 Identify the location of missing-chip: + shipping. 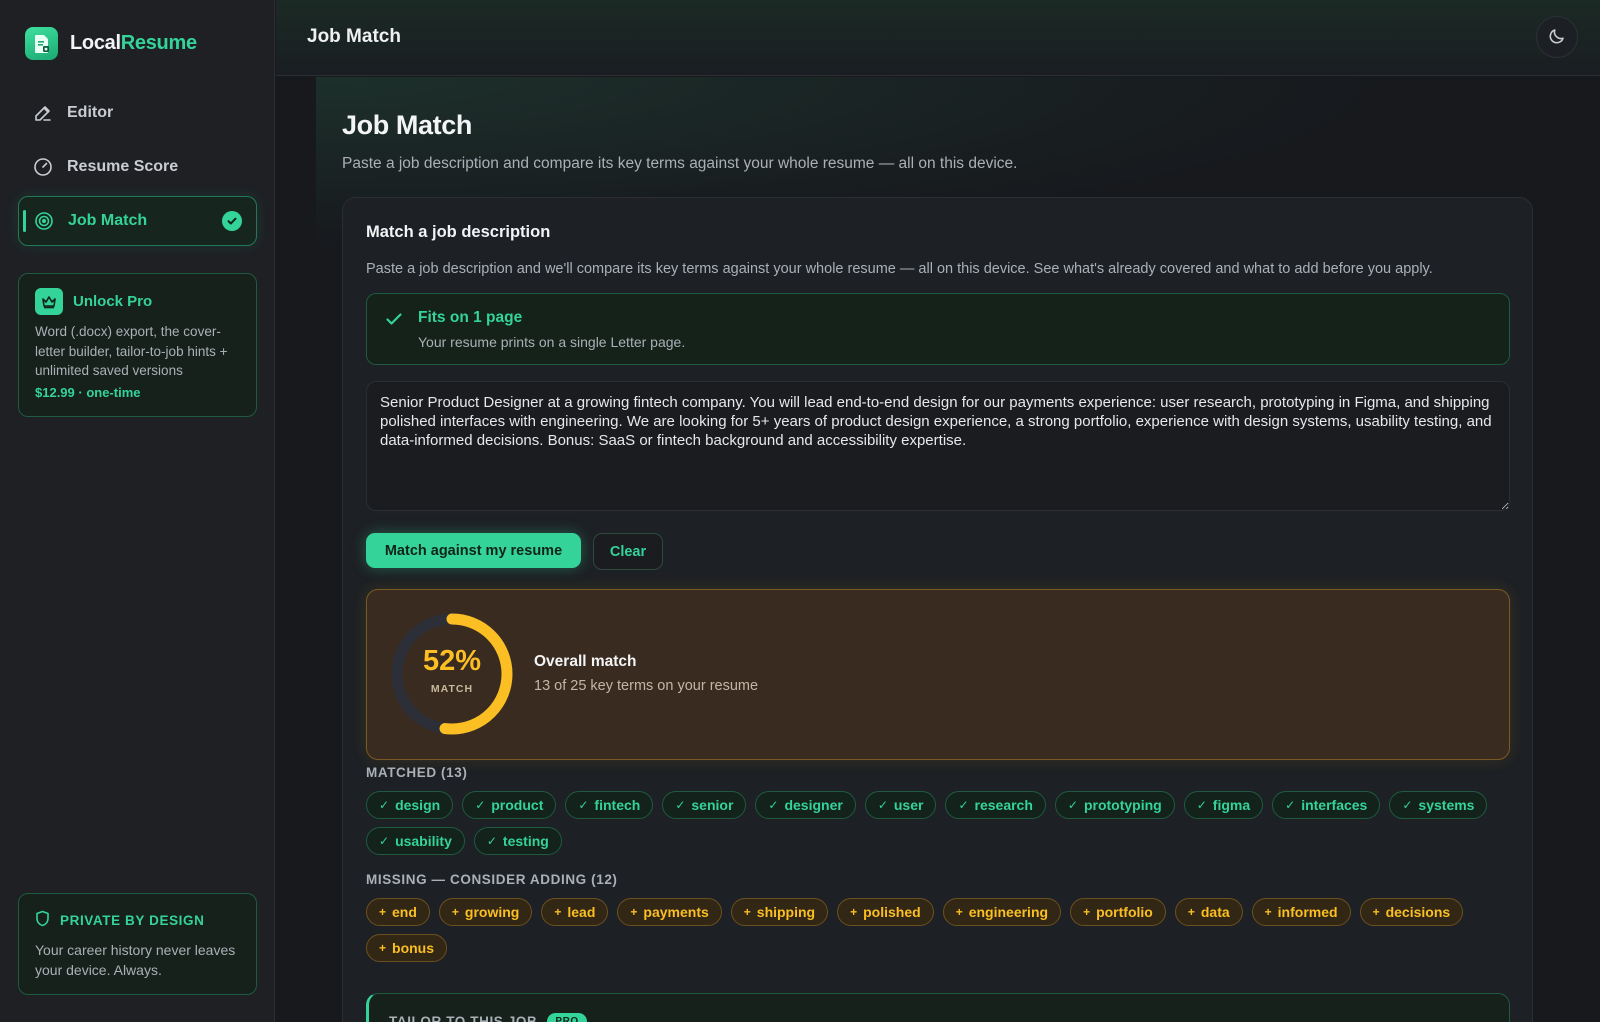
(779, 912).